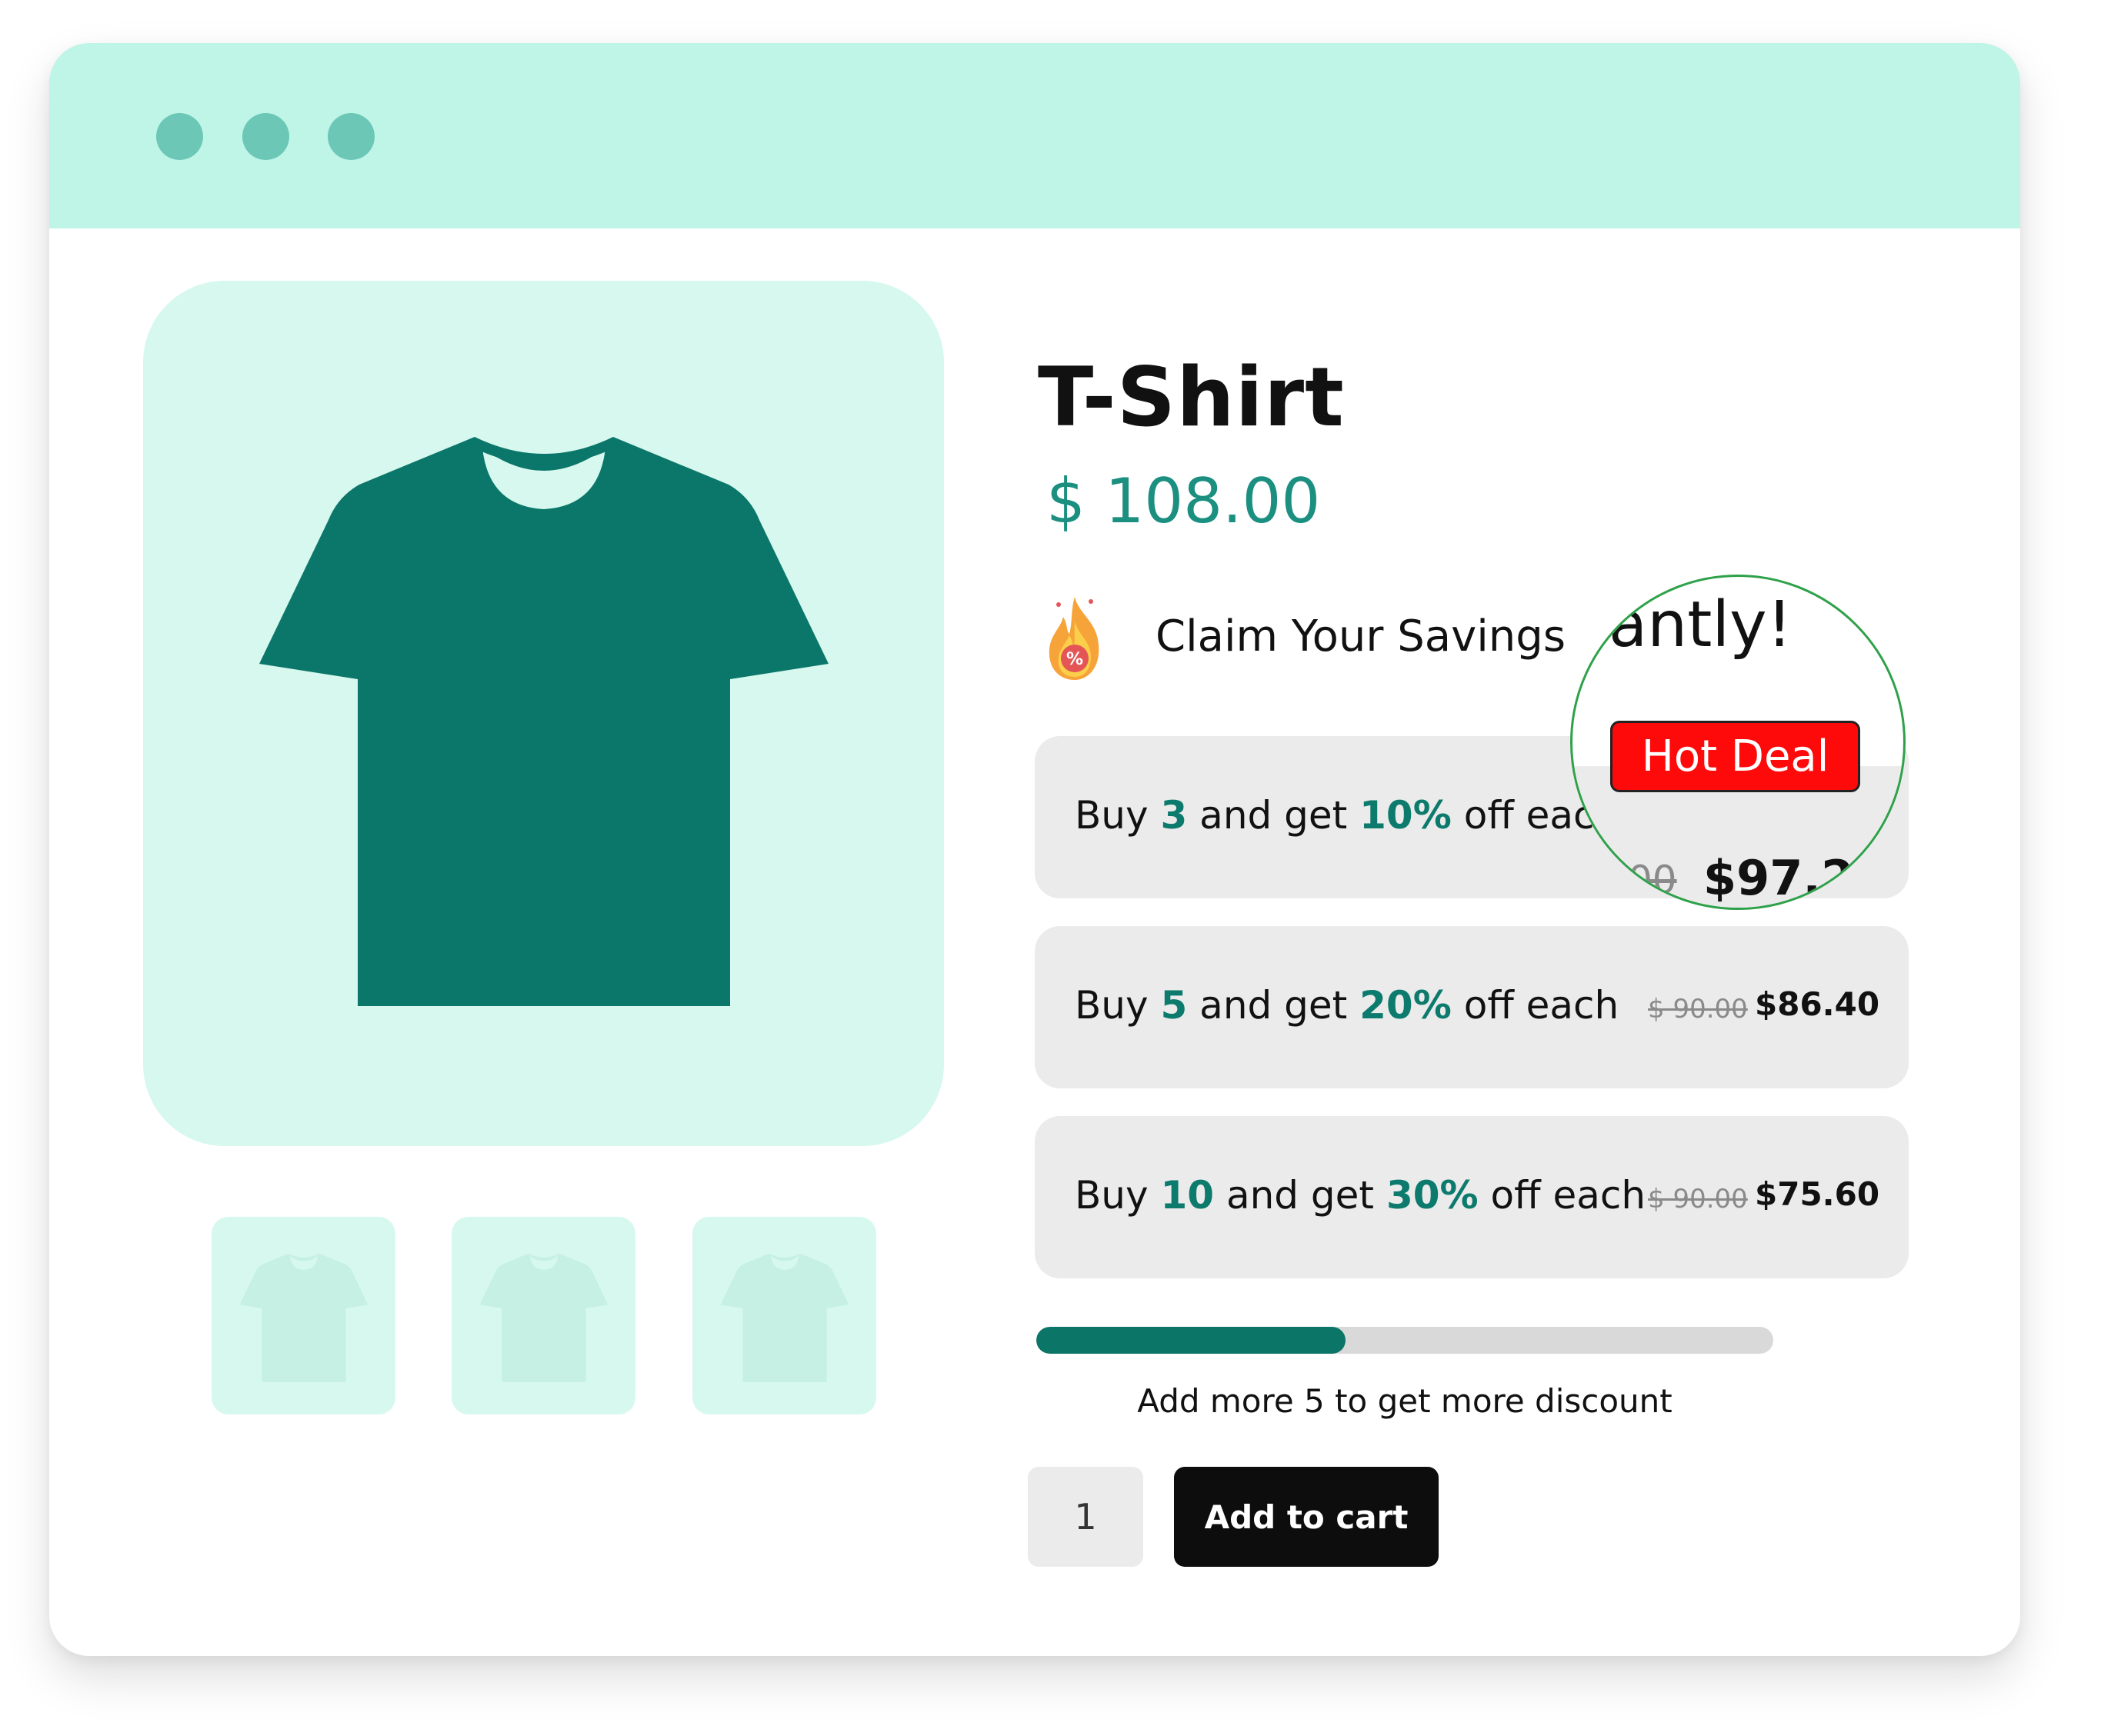 The height and width of the screenshot is (1736, 2101). Describe the element at coordinates (1405, 1340) in the screenshot. I see `discount-progress-bar` at that location.